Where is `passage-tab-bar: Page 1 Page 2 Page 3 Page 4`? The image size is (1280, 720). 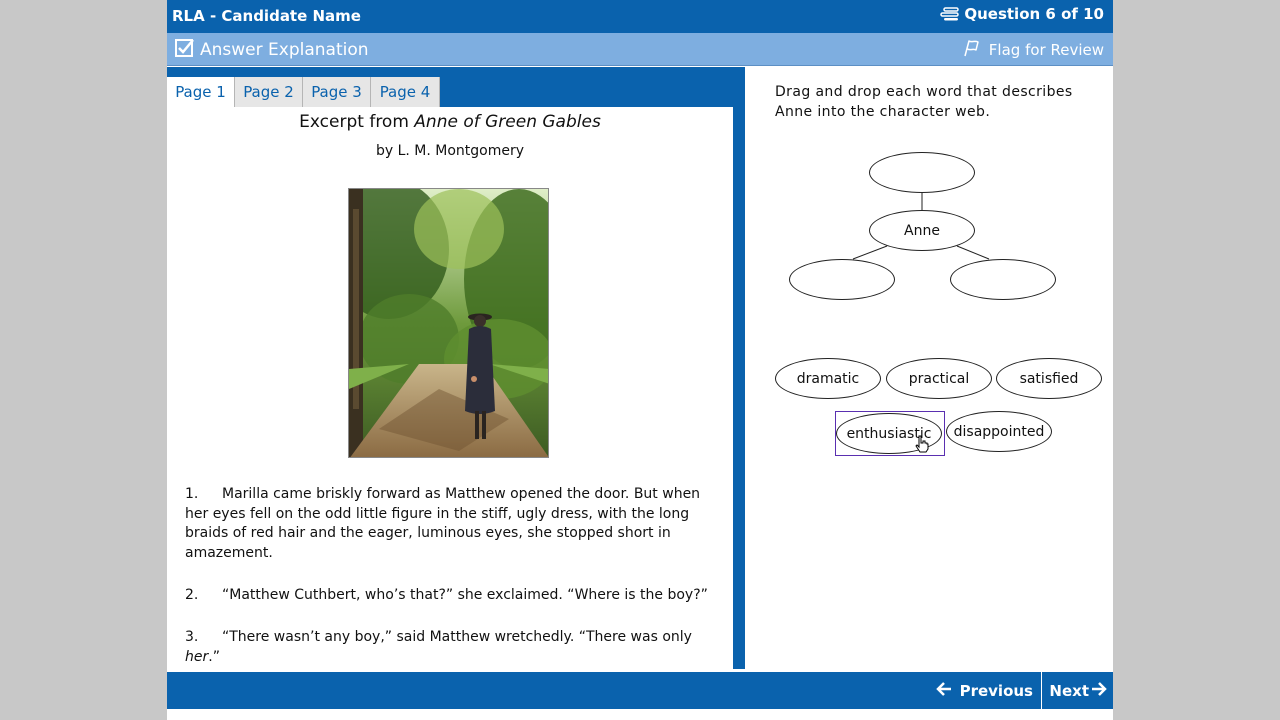 passage-tab-bar: Page 1 Page 2 Page 3 Page 4 is located at coordinates (450, 87).